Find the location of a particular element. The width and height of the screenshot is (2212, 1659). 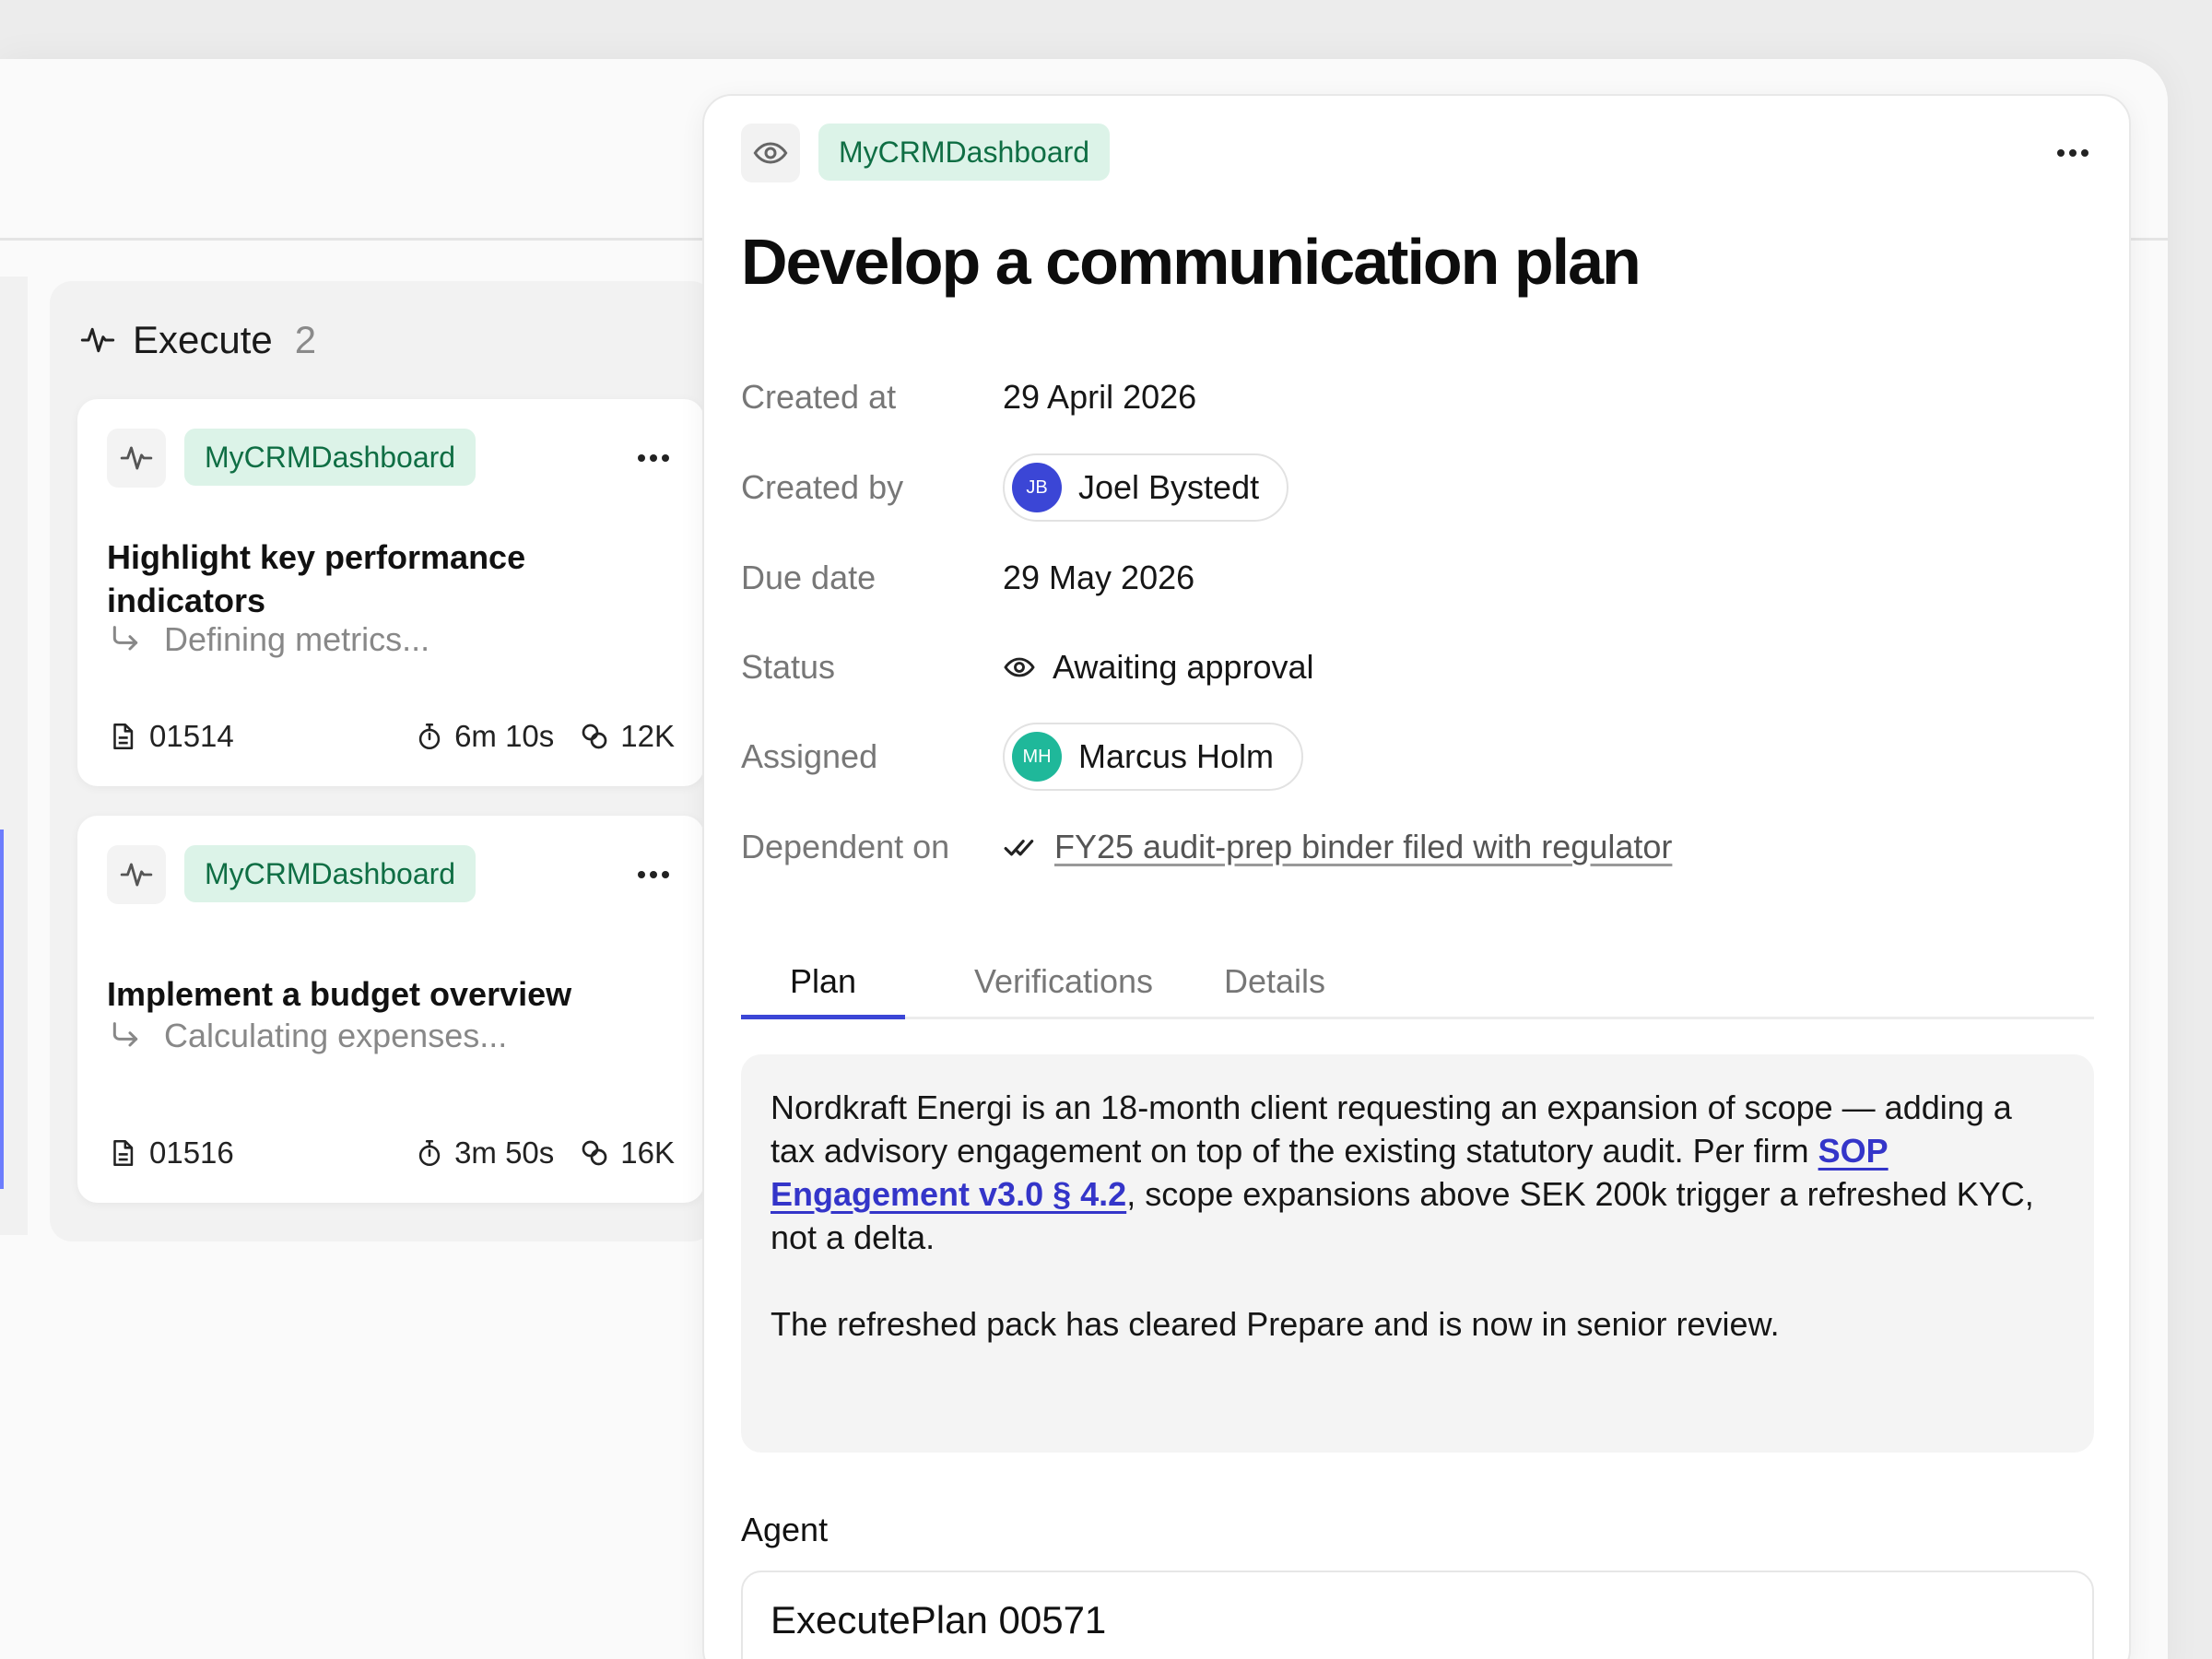

duration: 6m 10s is located at coordinates (504, 736).